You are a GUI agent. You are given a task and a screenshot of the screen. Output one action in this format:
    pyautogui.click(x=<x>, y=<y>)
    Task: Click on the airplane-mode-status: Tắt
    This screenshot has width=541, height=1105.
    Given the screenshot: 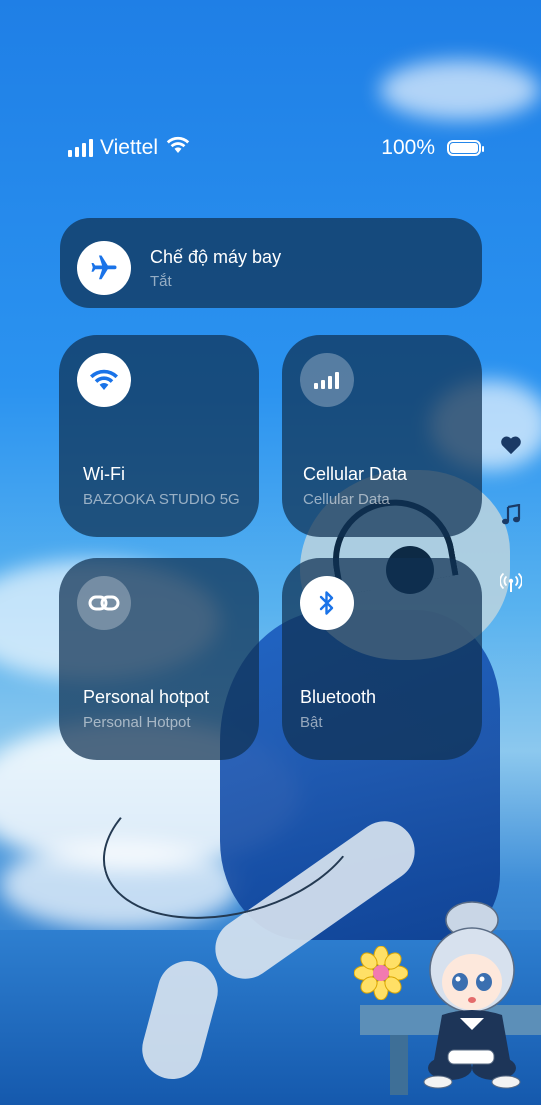 What is the action you would take?
    pyautogui.click(x=161, y=281)
    